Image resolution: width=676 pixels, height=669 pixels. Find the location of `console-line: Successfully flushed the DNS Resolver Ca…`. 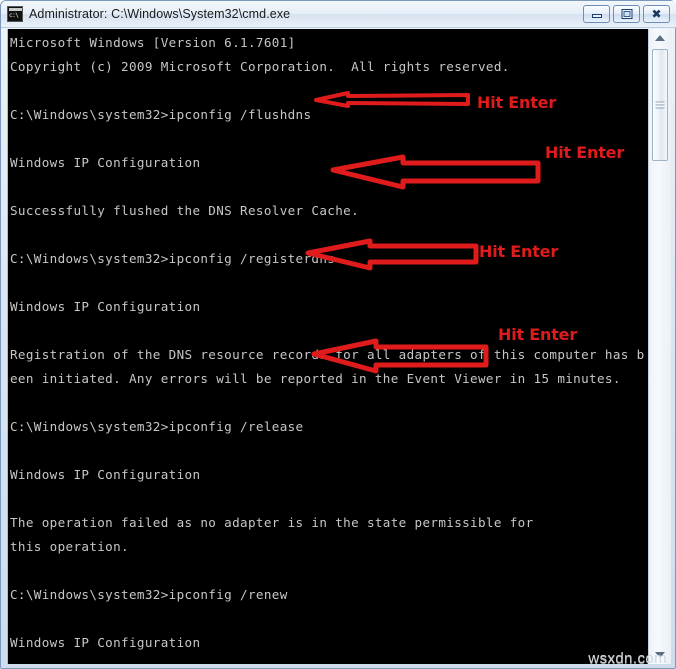

console-line: Successfully flushed the DNS Resolver Ca… is located at coordinates (185, 210).